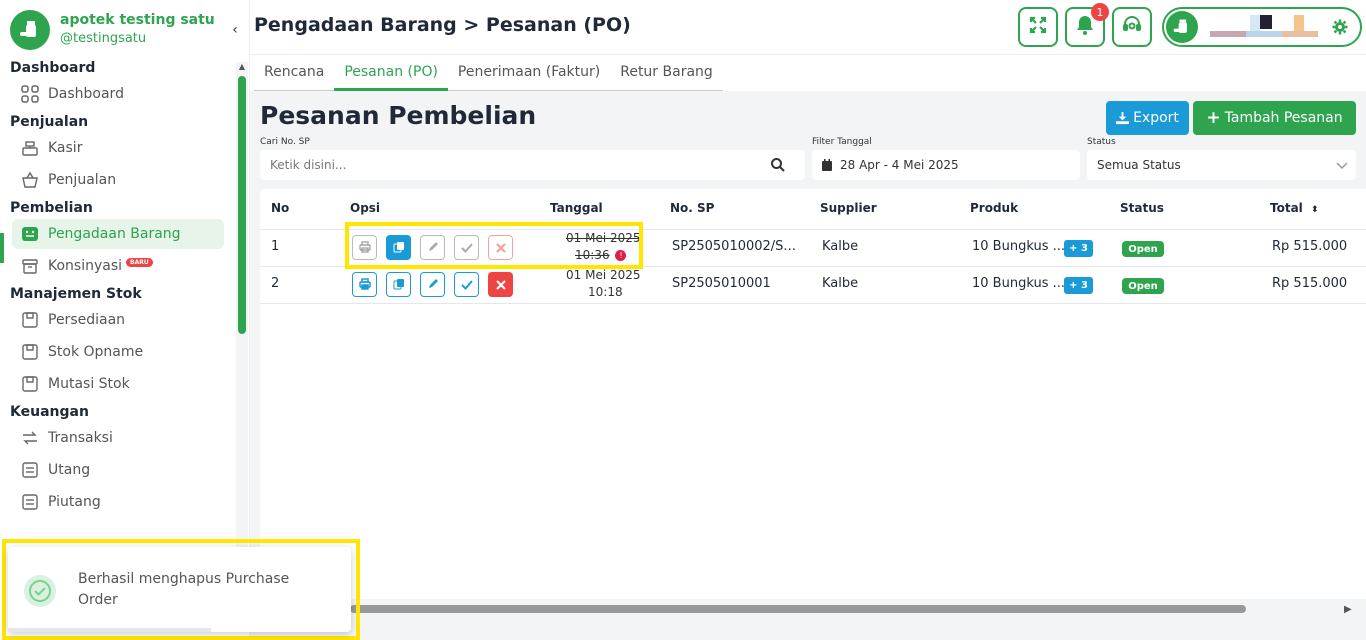 This screenshot has width=1366, height=640. I want to click on section-keuangan: Keuangan, so click(49, 412).